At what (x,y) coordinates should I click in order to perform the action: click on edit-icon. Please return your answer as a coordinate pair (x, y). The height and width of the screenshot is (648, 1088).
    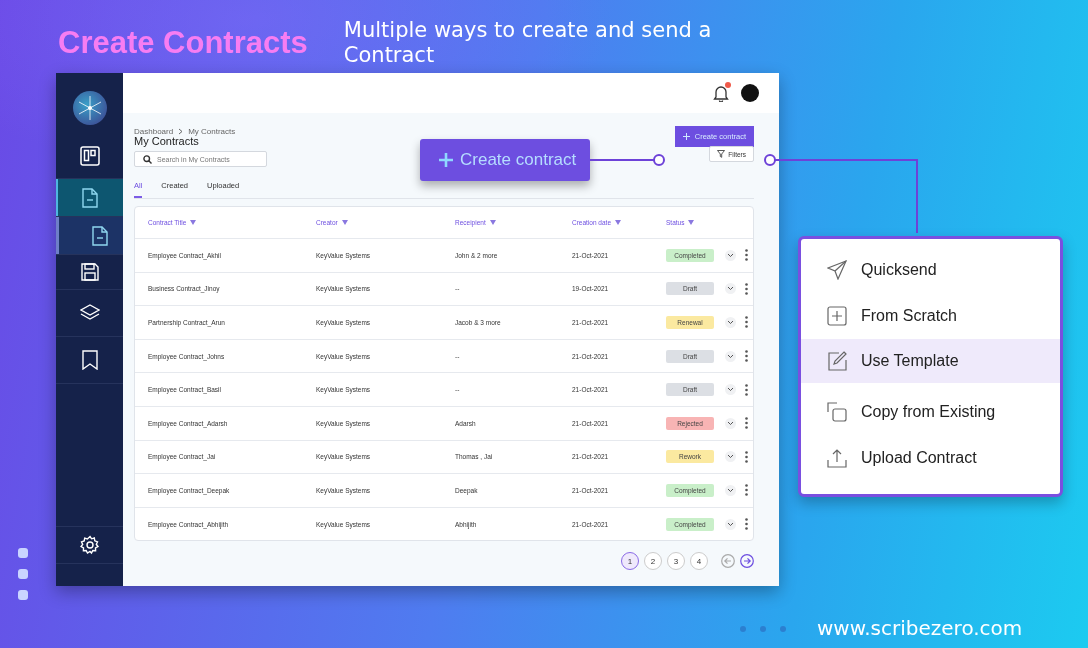
    Looking at the image, I should click on (837, 361).